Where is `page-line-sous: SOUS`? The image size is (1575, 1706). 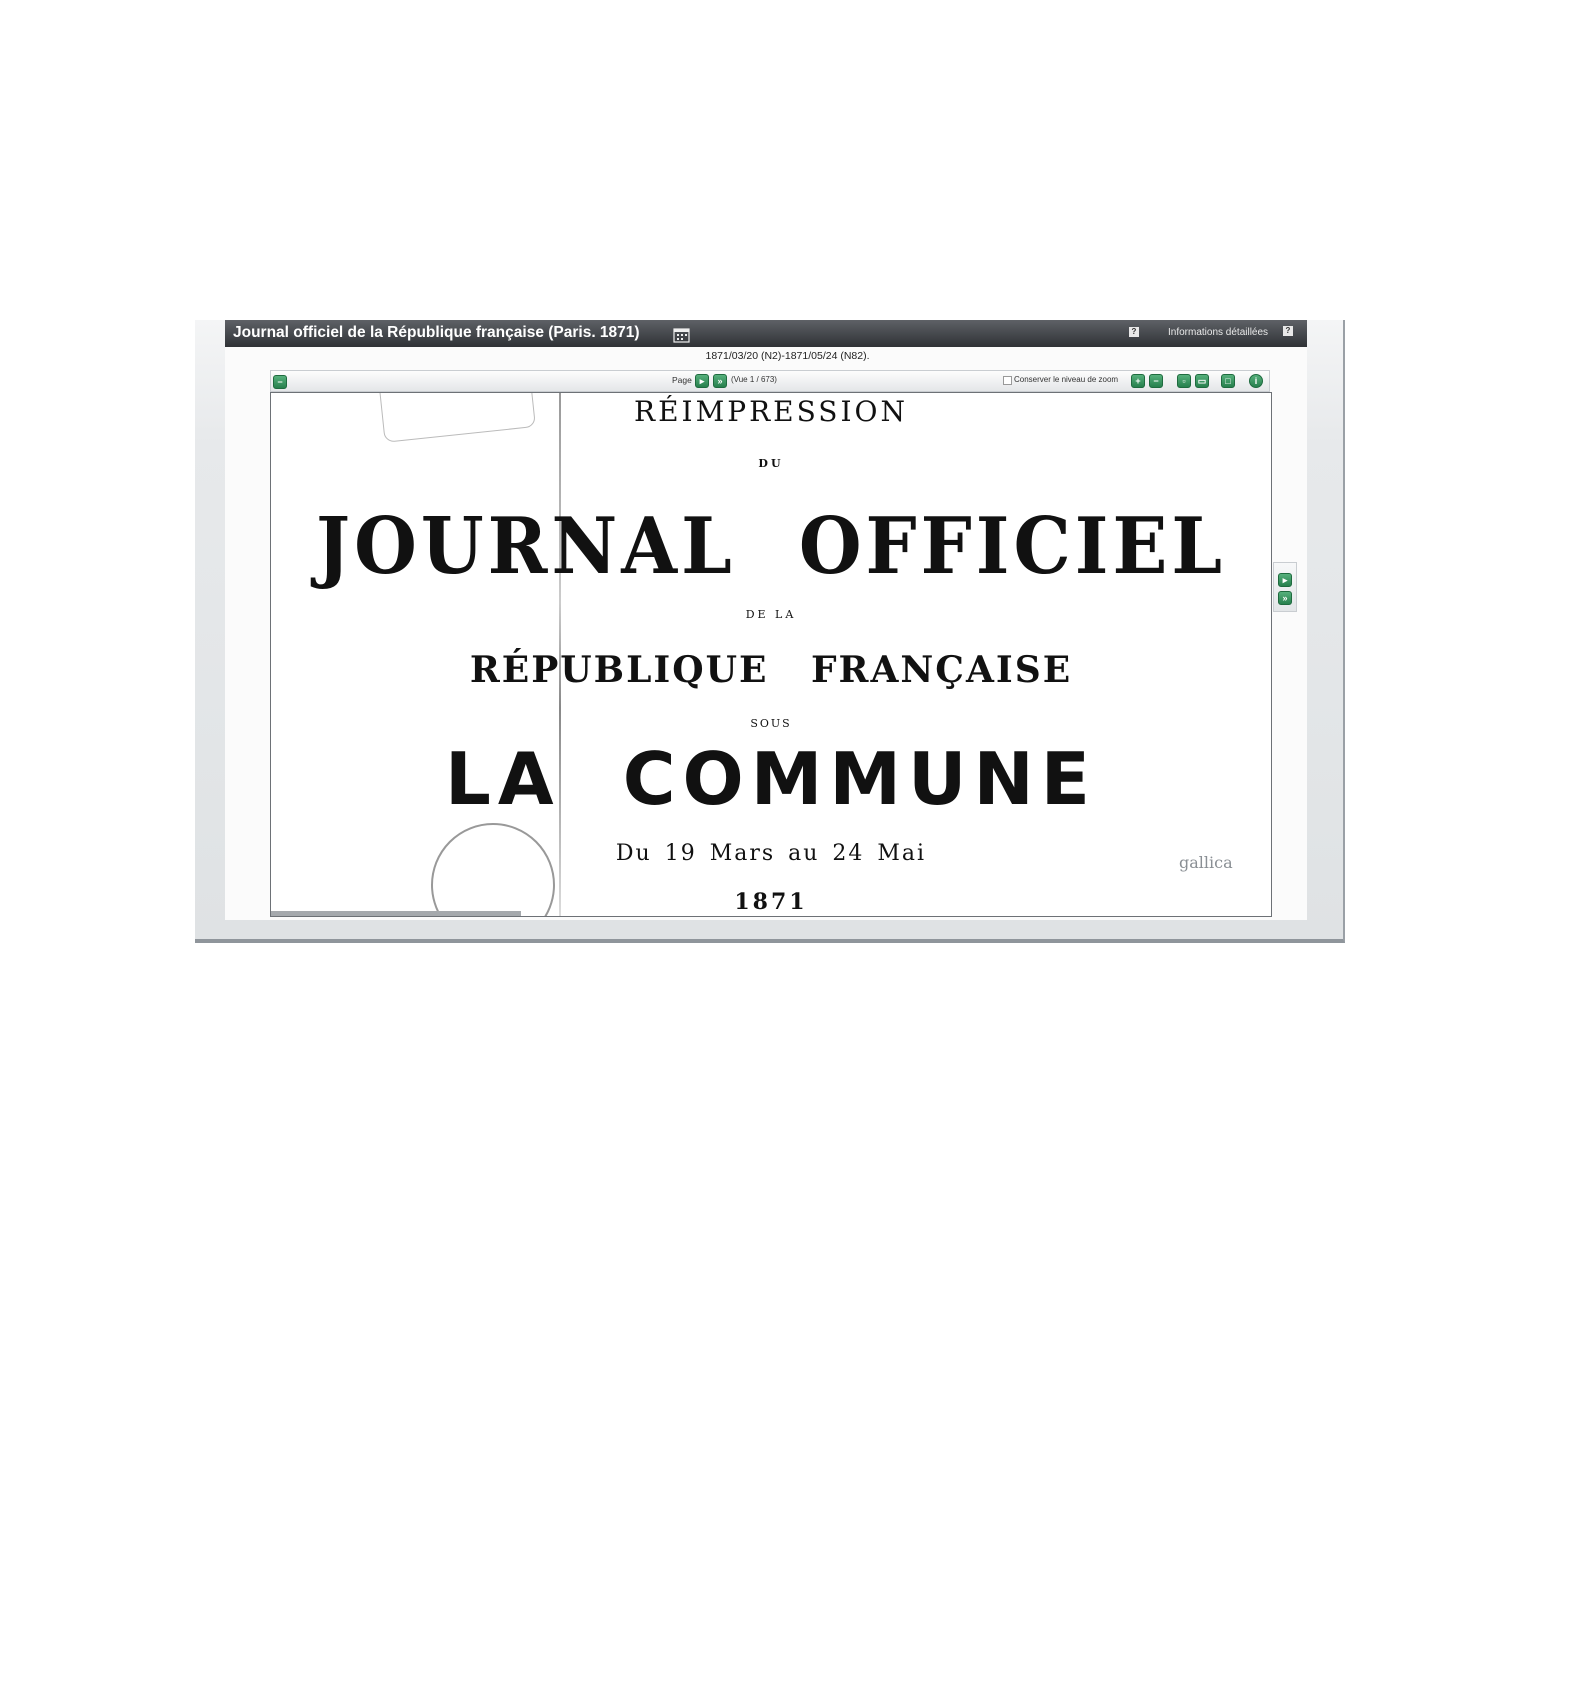 page-line-sous: SOUS is located at coordinates (771, 723).